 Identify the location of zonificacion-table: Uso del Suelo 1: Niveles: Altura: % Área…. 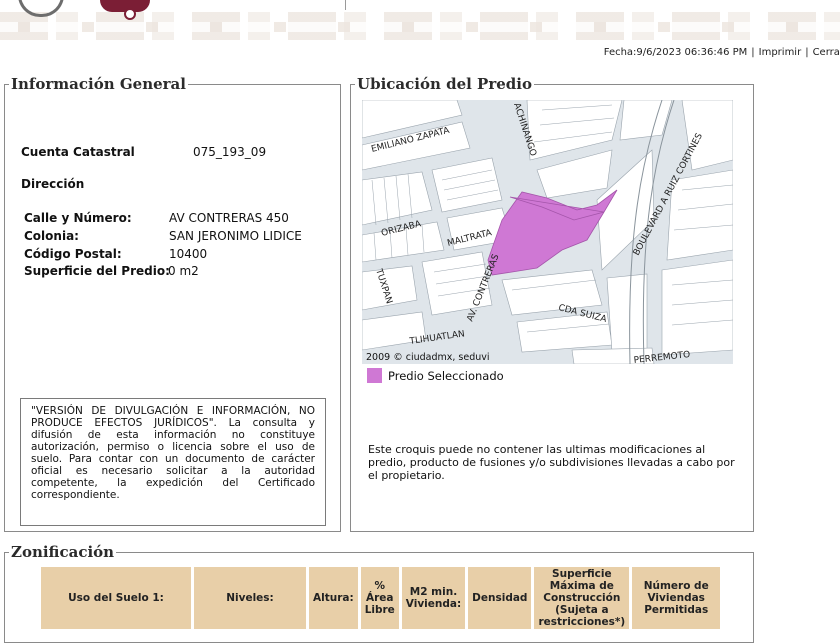
(380, 598).